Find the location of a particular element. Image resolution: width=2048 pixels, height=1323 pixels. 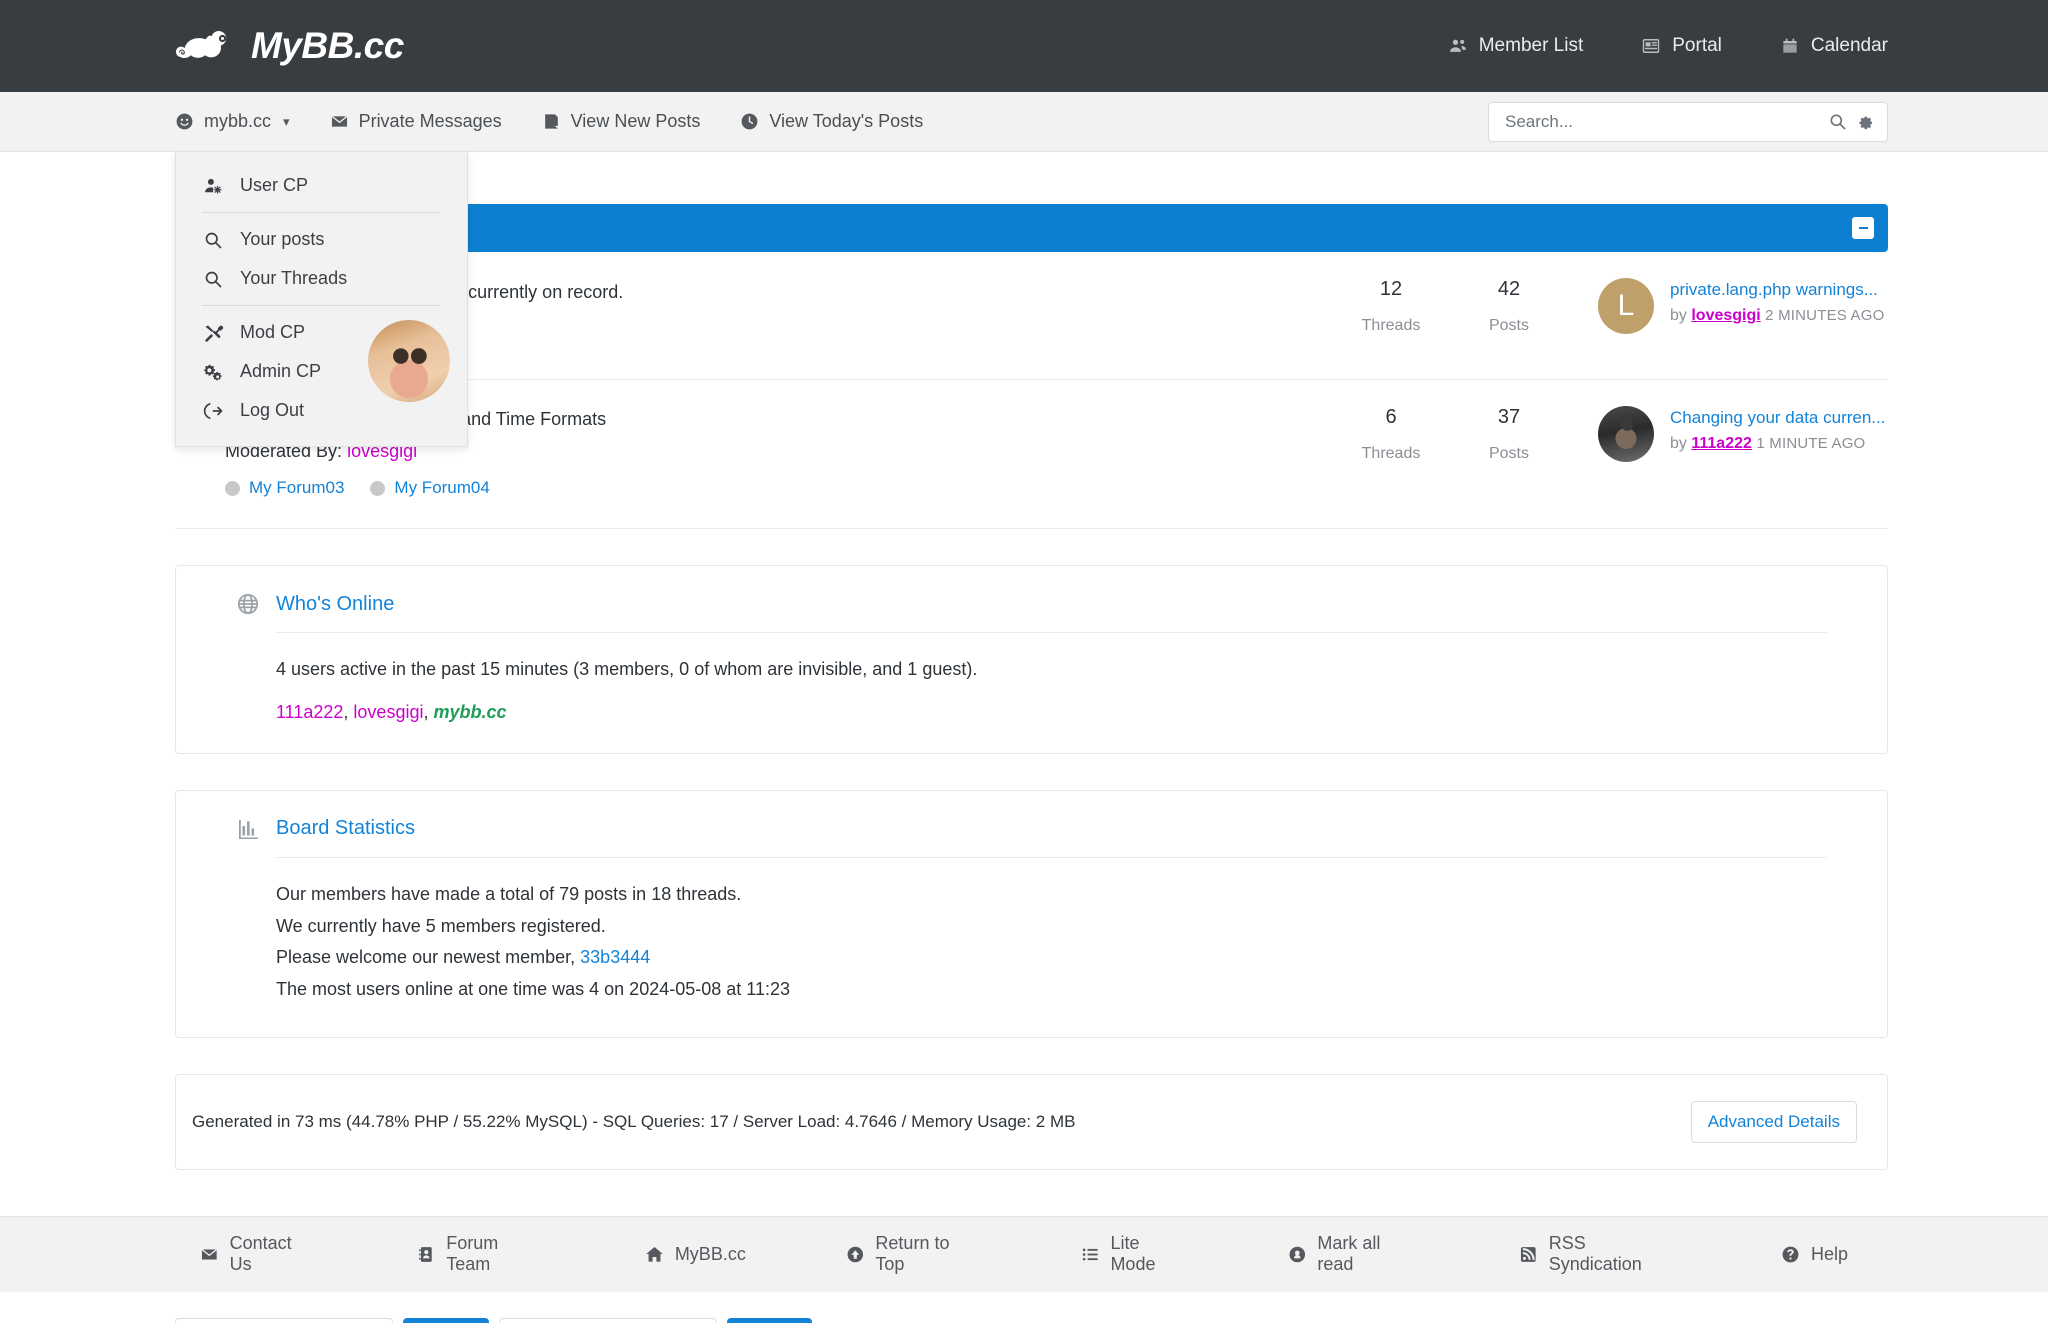

footer-link-return-to-top-label: Return to Top is located at coordinates (912, 1254).